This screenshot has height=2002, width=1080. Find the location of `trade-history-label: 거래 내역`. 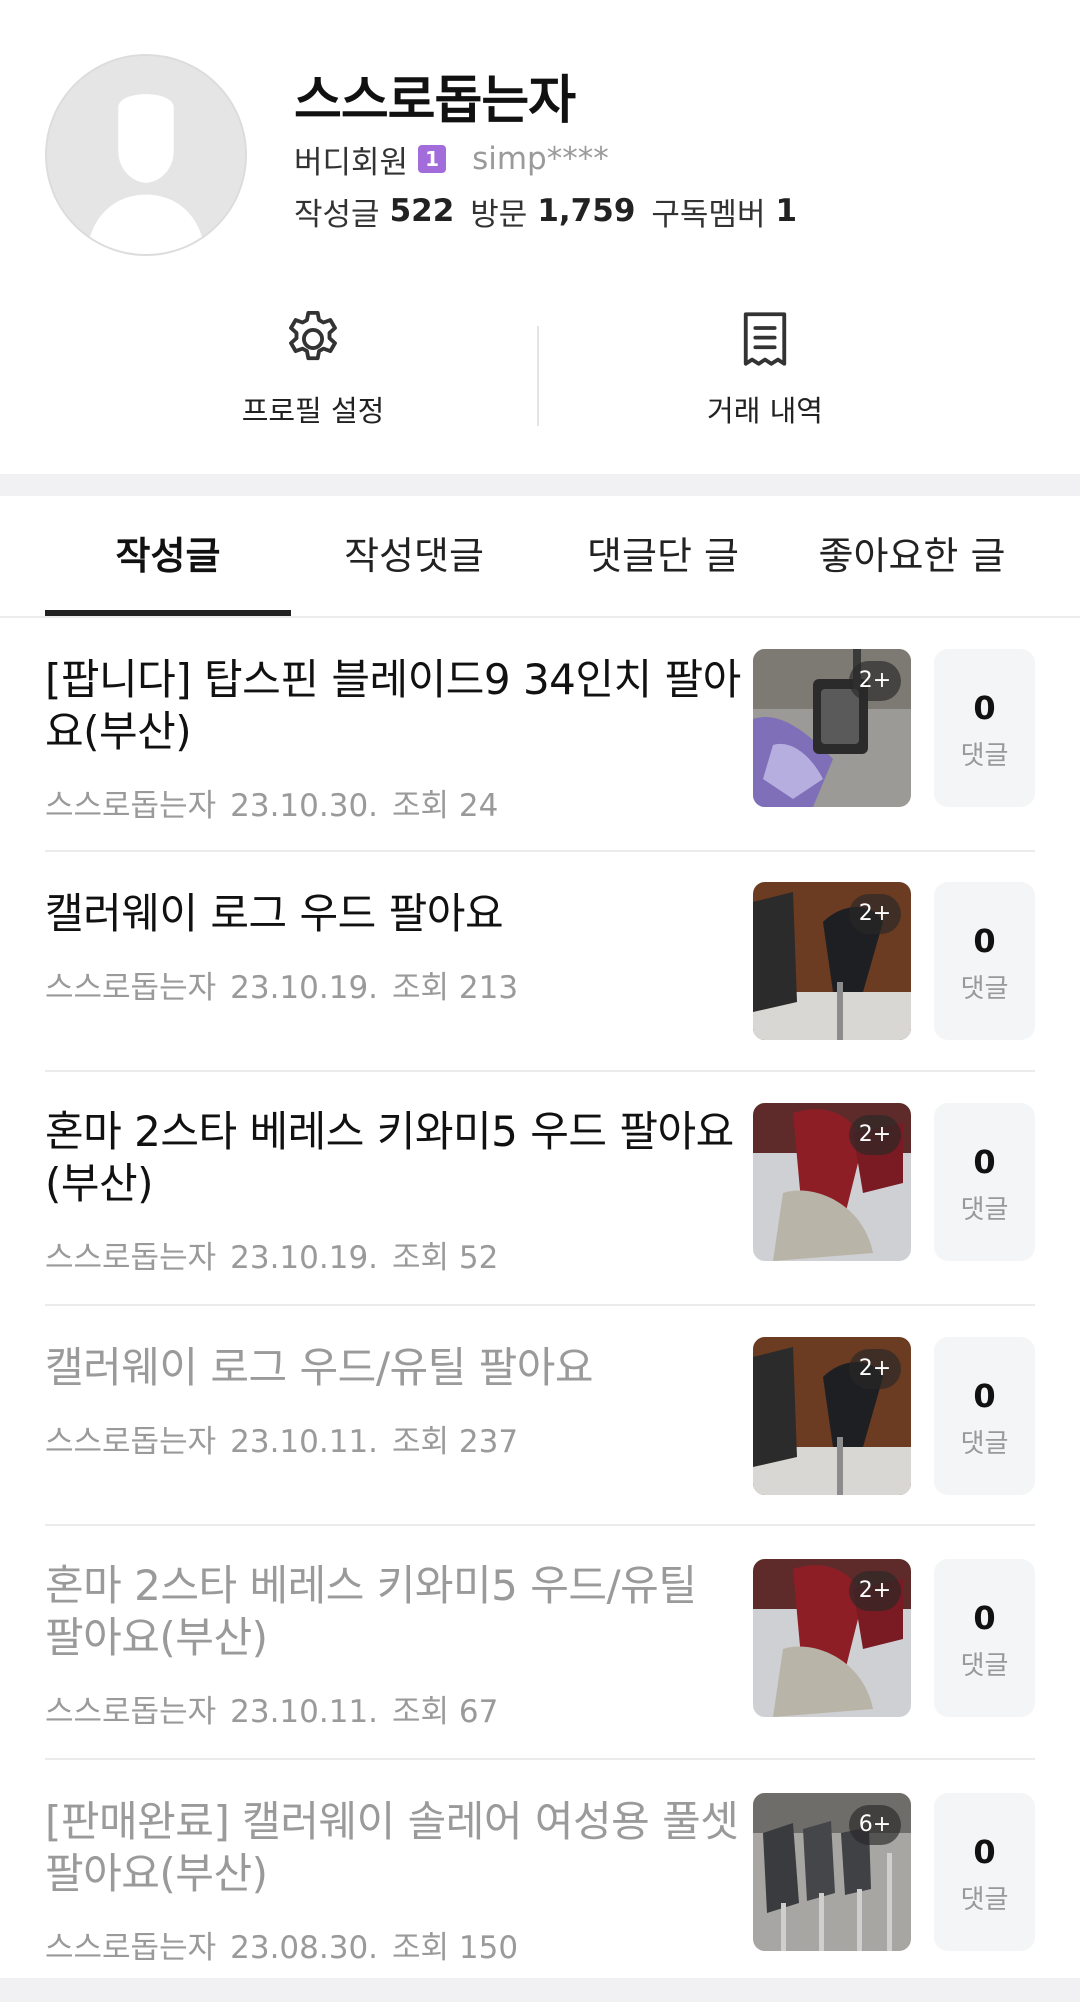

trade-history-label: 거래 내역 is located at coordinates (765, 411).